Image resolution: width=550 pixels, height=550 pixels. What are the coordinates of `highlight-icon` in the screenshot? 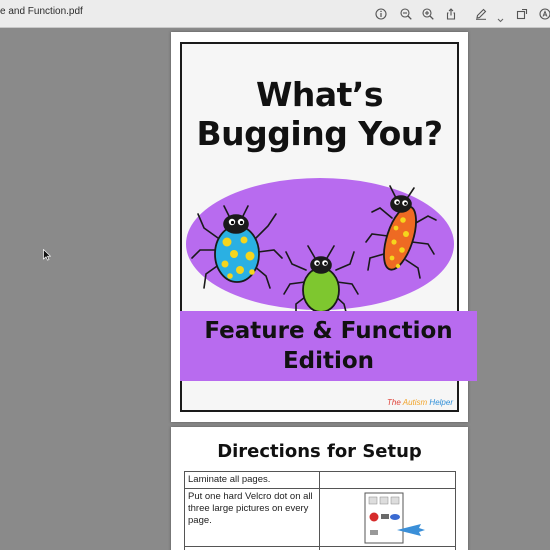 It's located at (544, 14).